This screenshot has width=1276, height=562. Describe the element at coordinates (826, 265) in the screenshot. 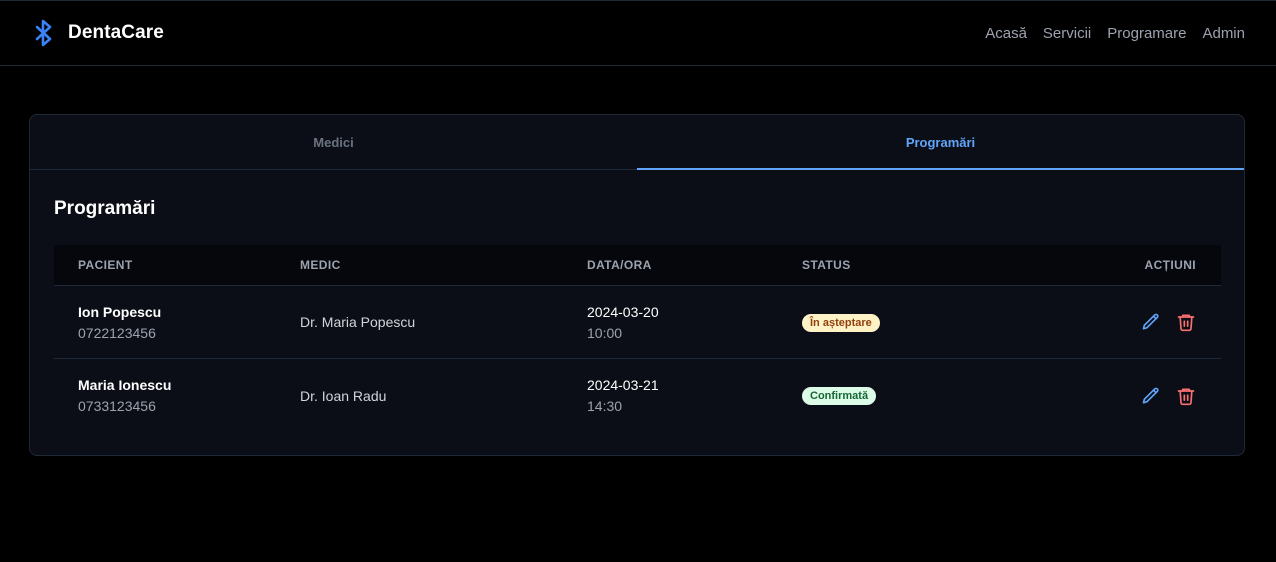

I see `header-status: STATUS` at that location.